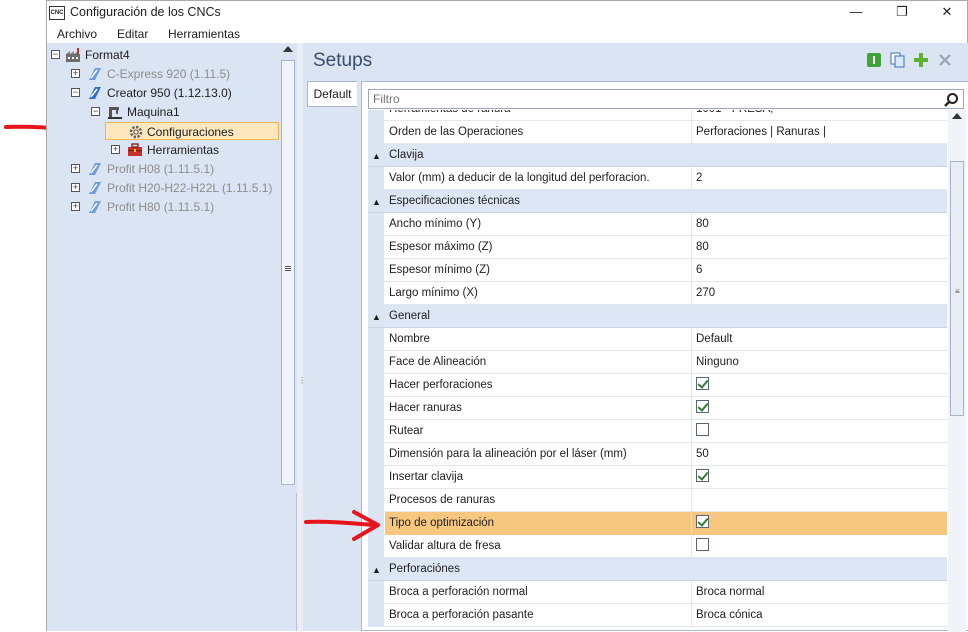 The width and height of the screenshot is (968, 632). I want to click on tree-node-profit-h80: + Profit H80 (1.11.5.1), so click(171, 207).